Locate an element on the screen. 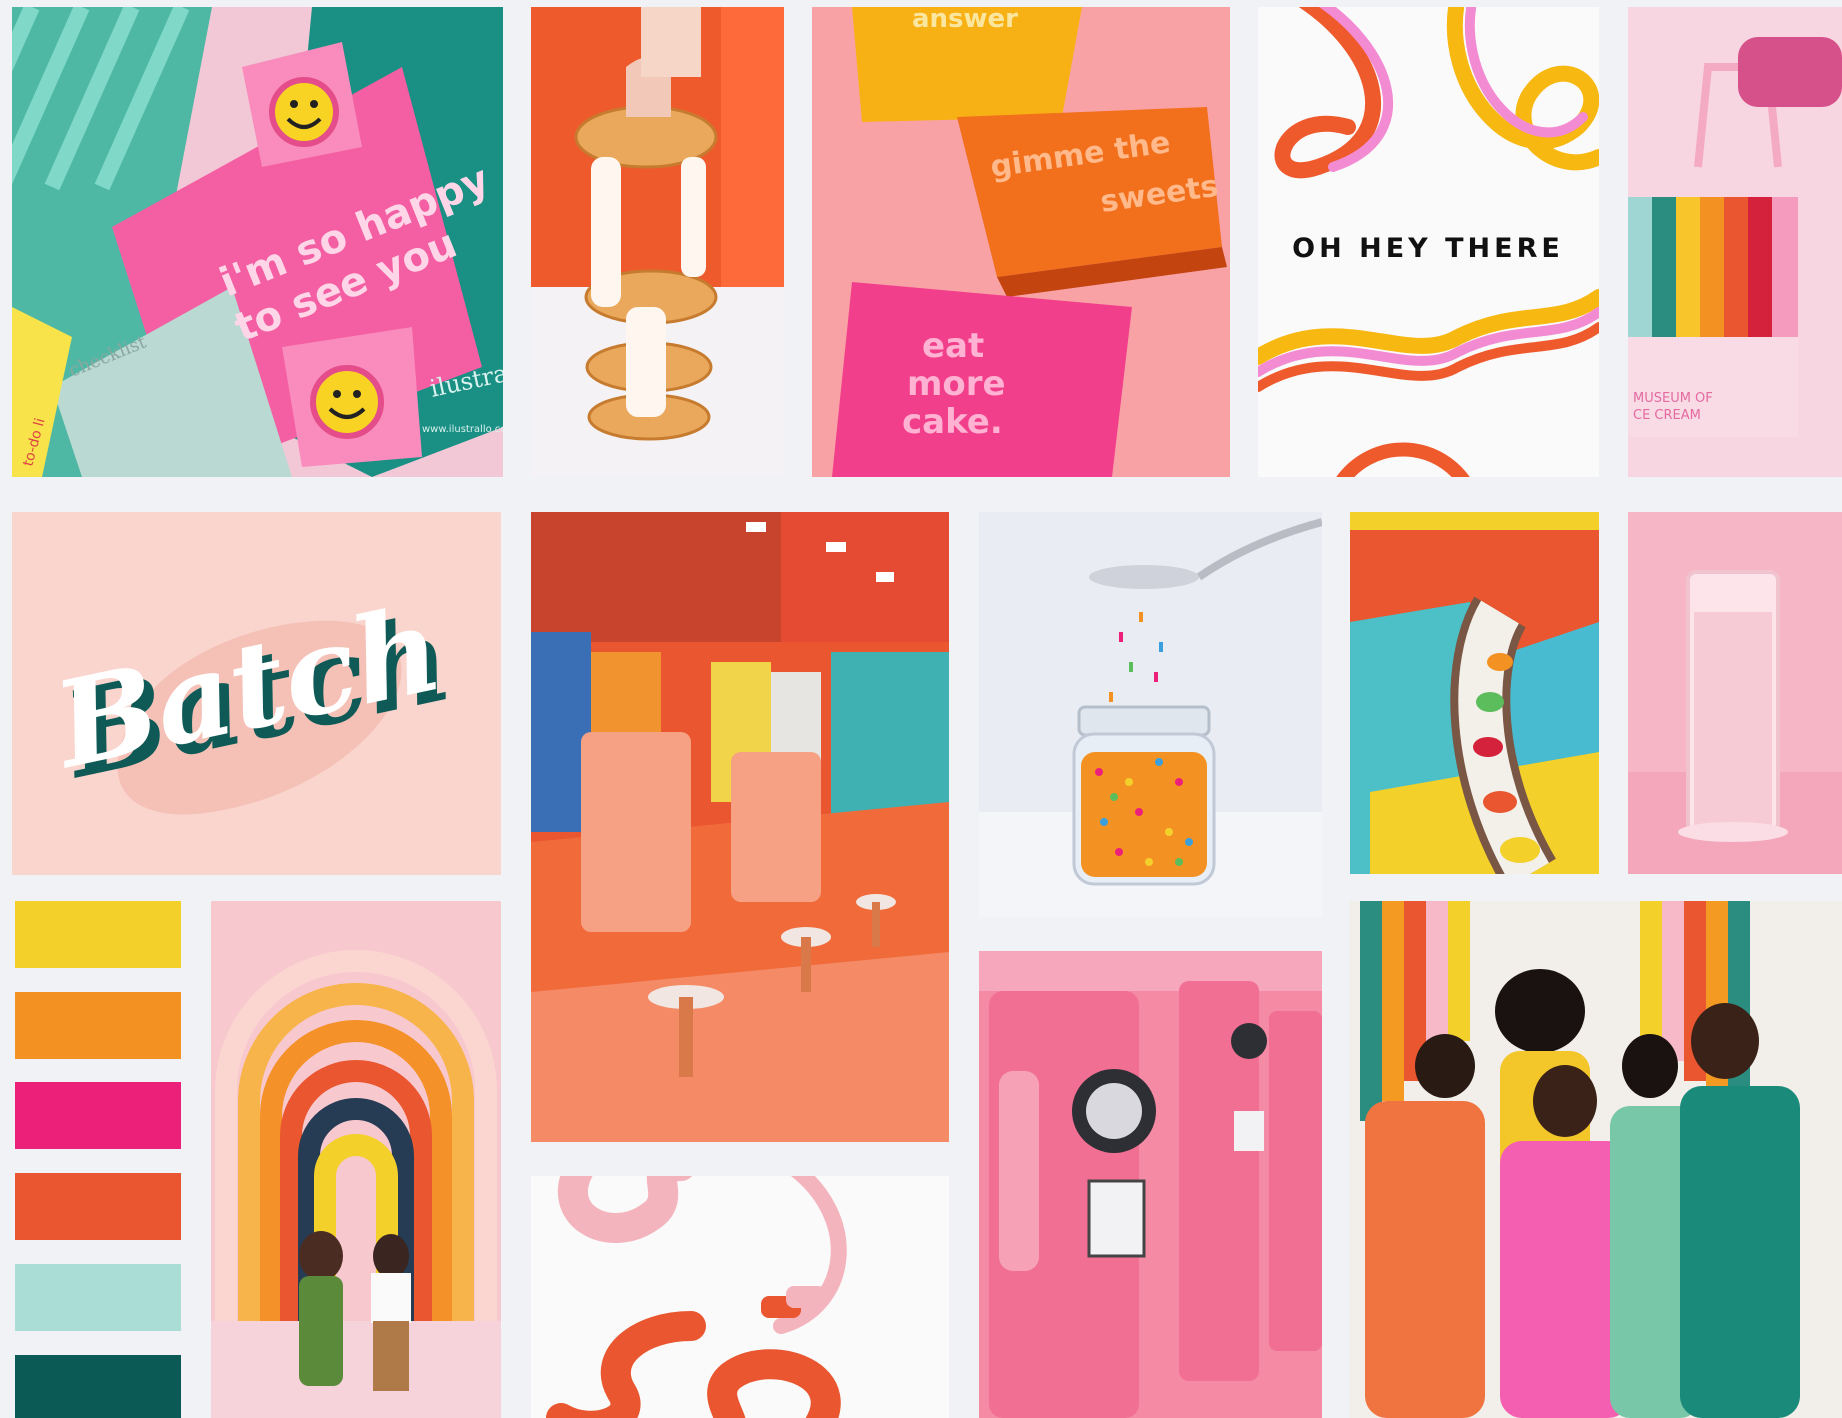 The width and height of the screenshot is (1842, 1418). swatch-orange is located at coordinates (98, 1025).